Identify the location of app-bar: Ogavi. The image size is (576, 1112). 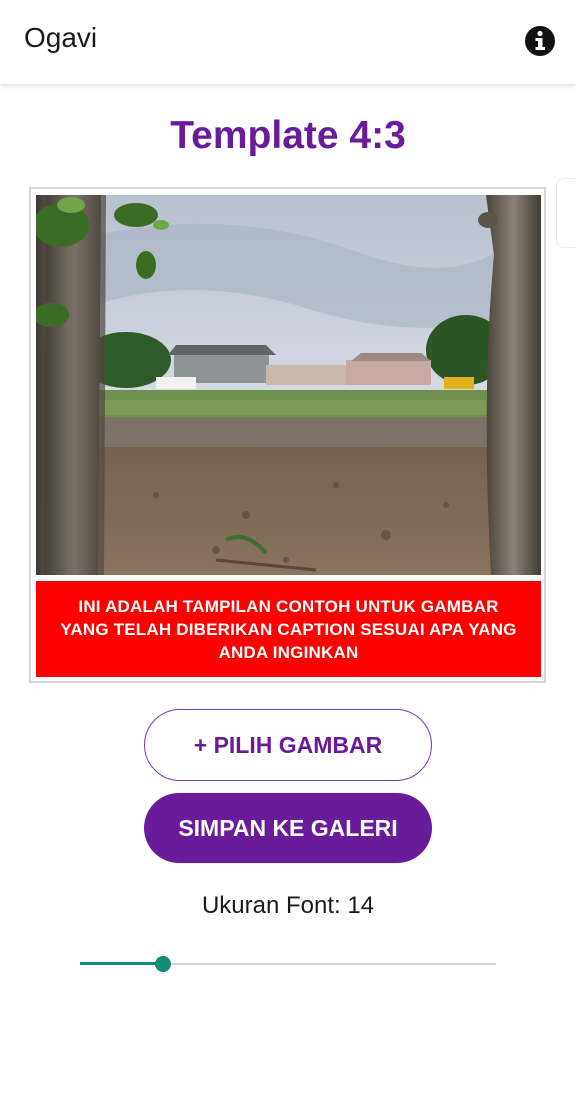
(288, 42).